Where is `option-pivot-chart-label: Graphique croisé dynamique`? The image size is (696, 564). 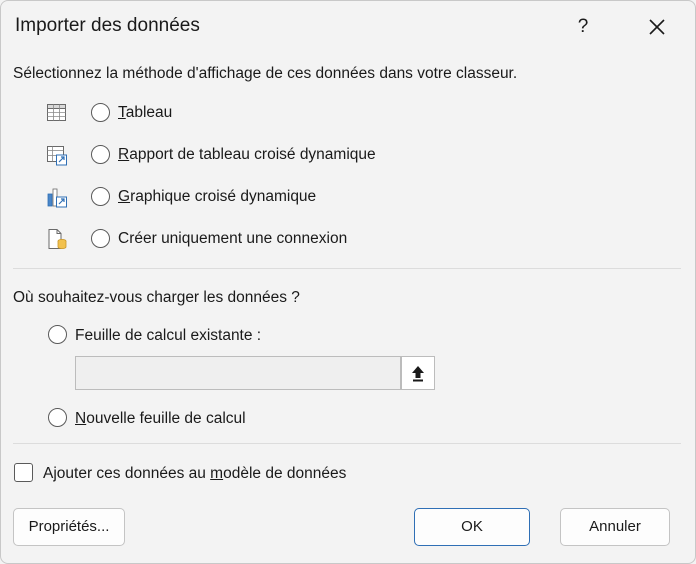
option-pivot-chart-label: Graphique croisé dynamique is located at coordinates (217, 197).